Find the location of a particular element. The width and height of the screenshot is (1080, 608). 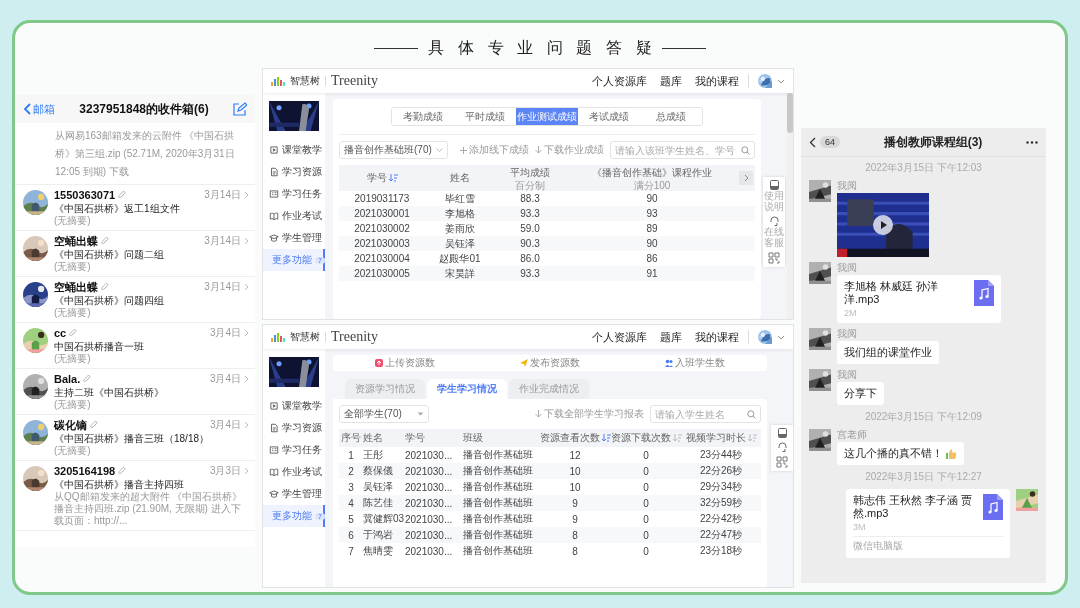

send-icon is located at coordinates (524, 363).